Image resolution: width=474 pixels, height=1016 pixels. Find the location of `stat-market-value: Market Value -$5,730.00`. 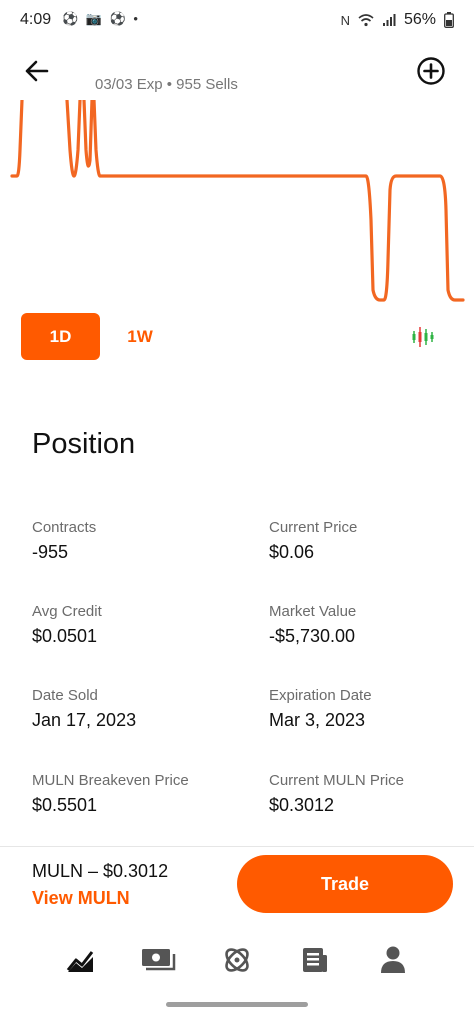

stat-market-value: Market Value -$5,730.00 is located at coordinates (369, 625).